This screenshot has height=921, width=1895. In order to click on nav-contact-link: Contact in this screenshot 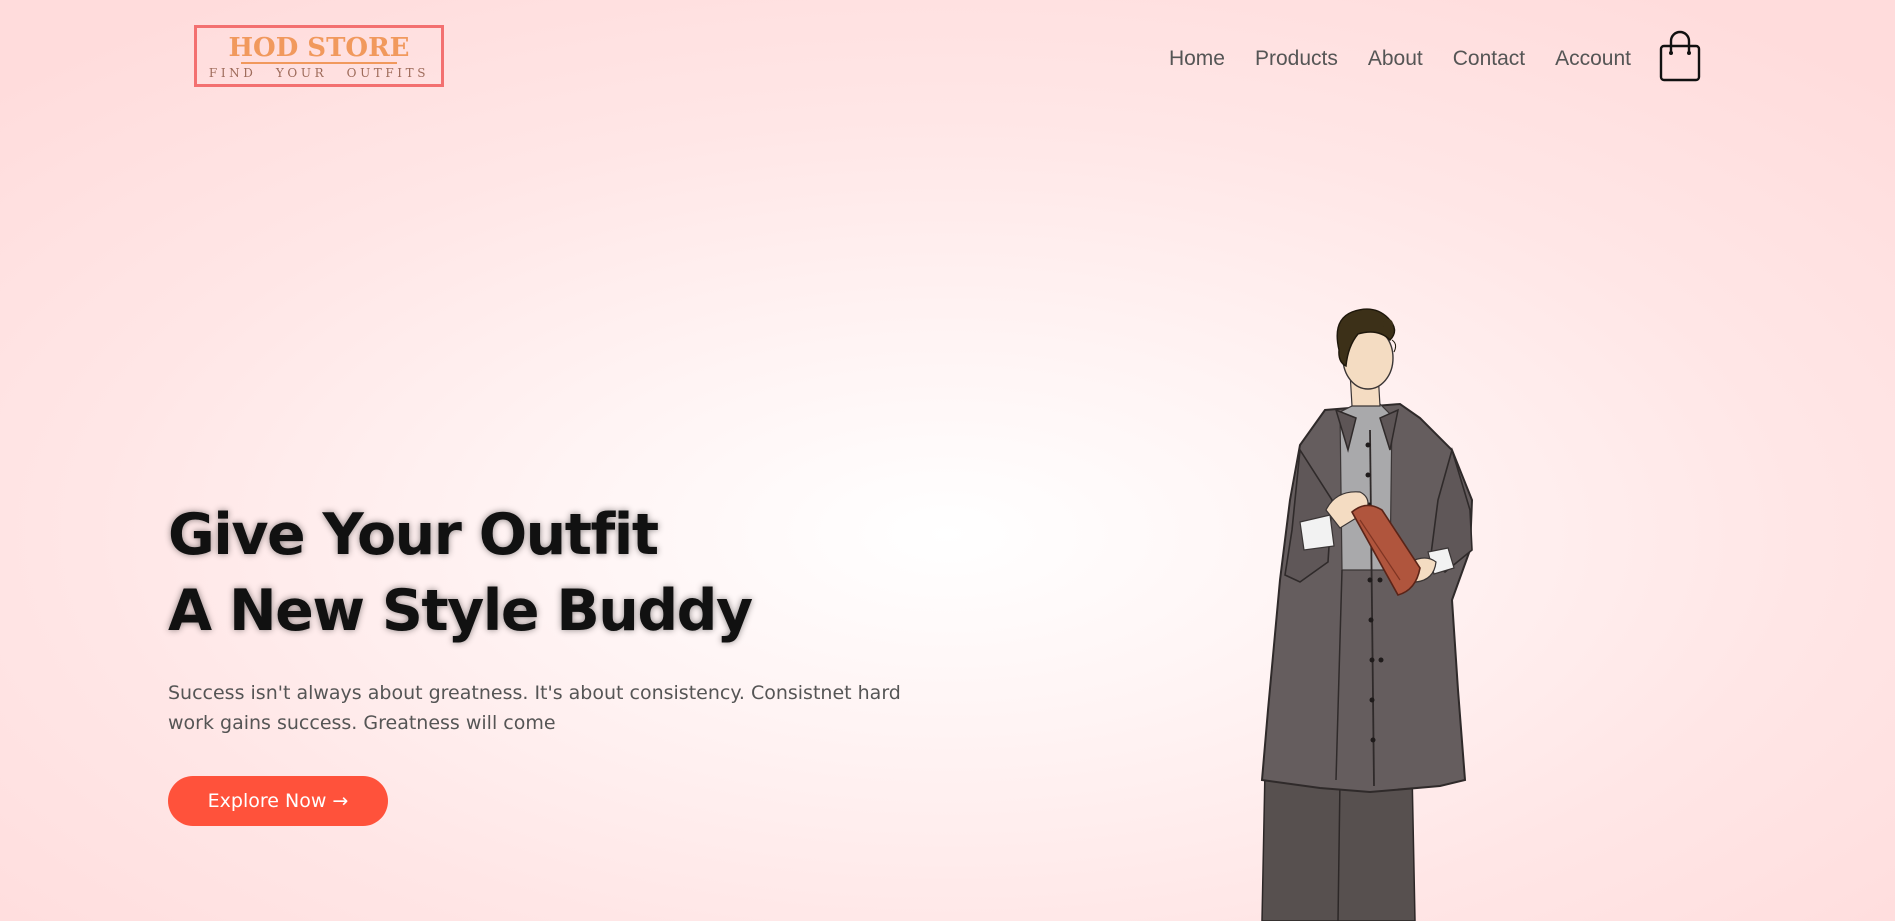, I will do `click(1489, 59)`.